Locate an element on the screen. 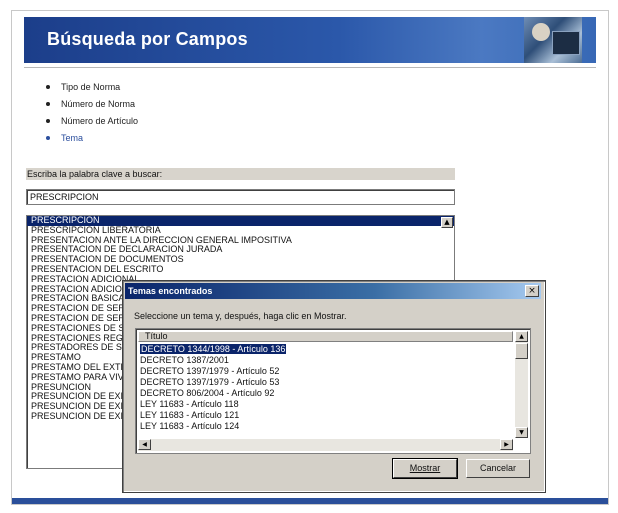 This screenshot has height=513, width=618. vertical-scrollbar: ▲ ▼ is located at coordinates (521, 384).